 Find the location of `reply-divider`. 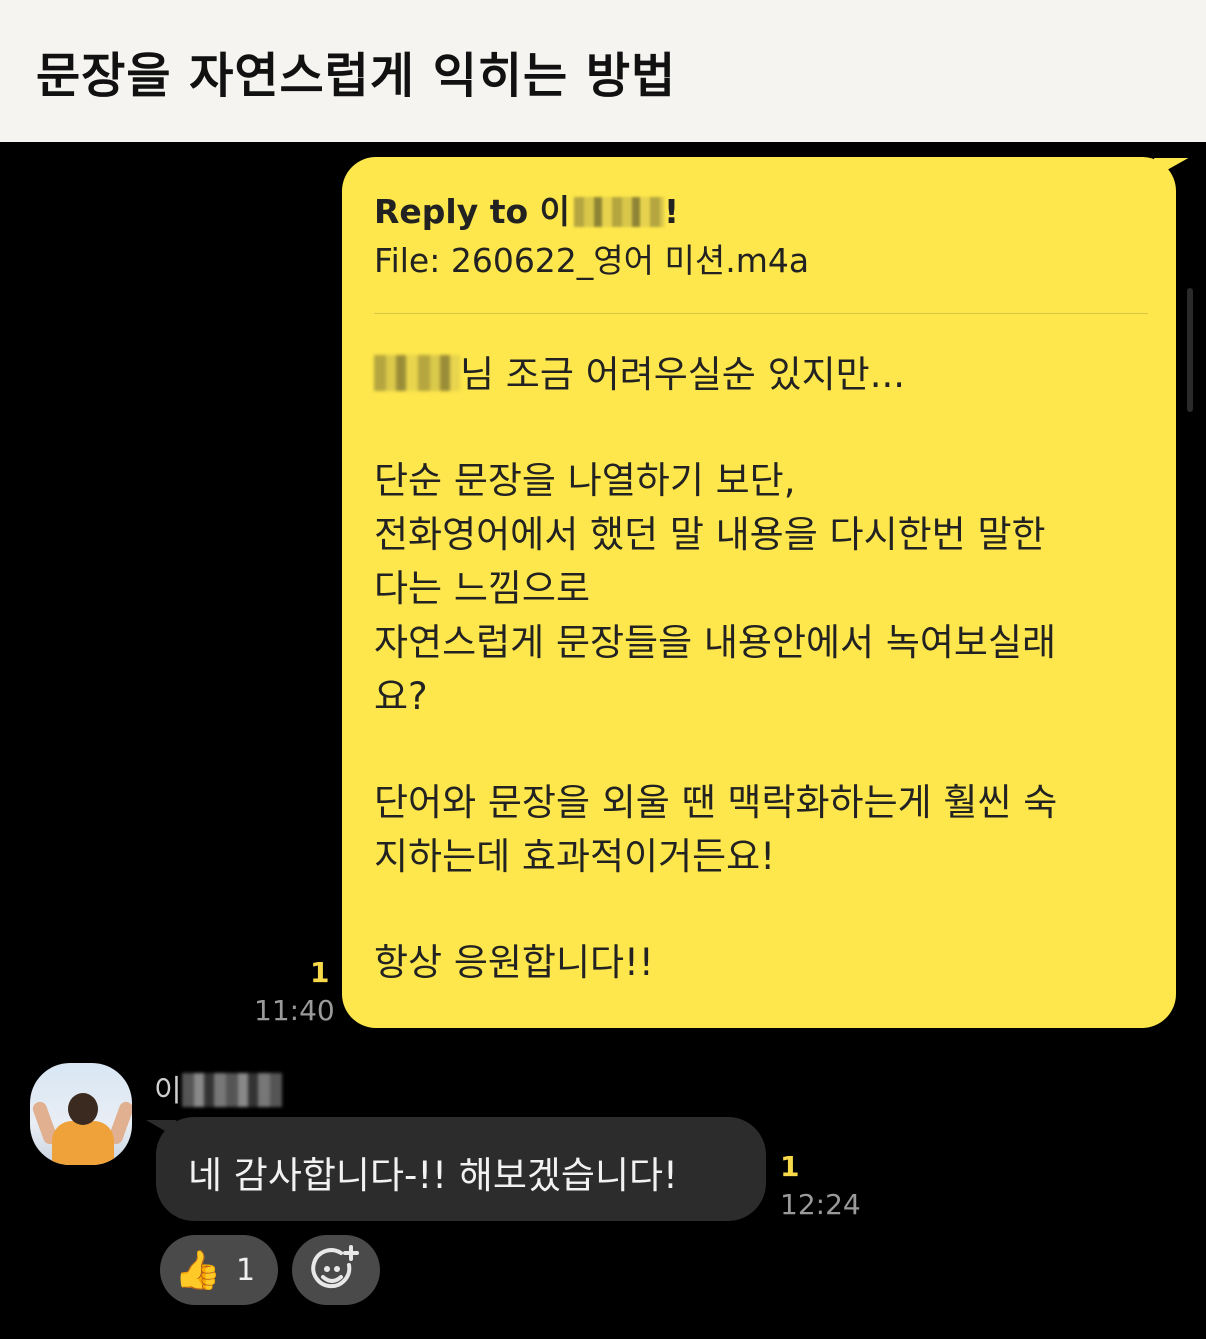

reply-divider is located at coordinates (761, 313).